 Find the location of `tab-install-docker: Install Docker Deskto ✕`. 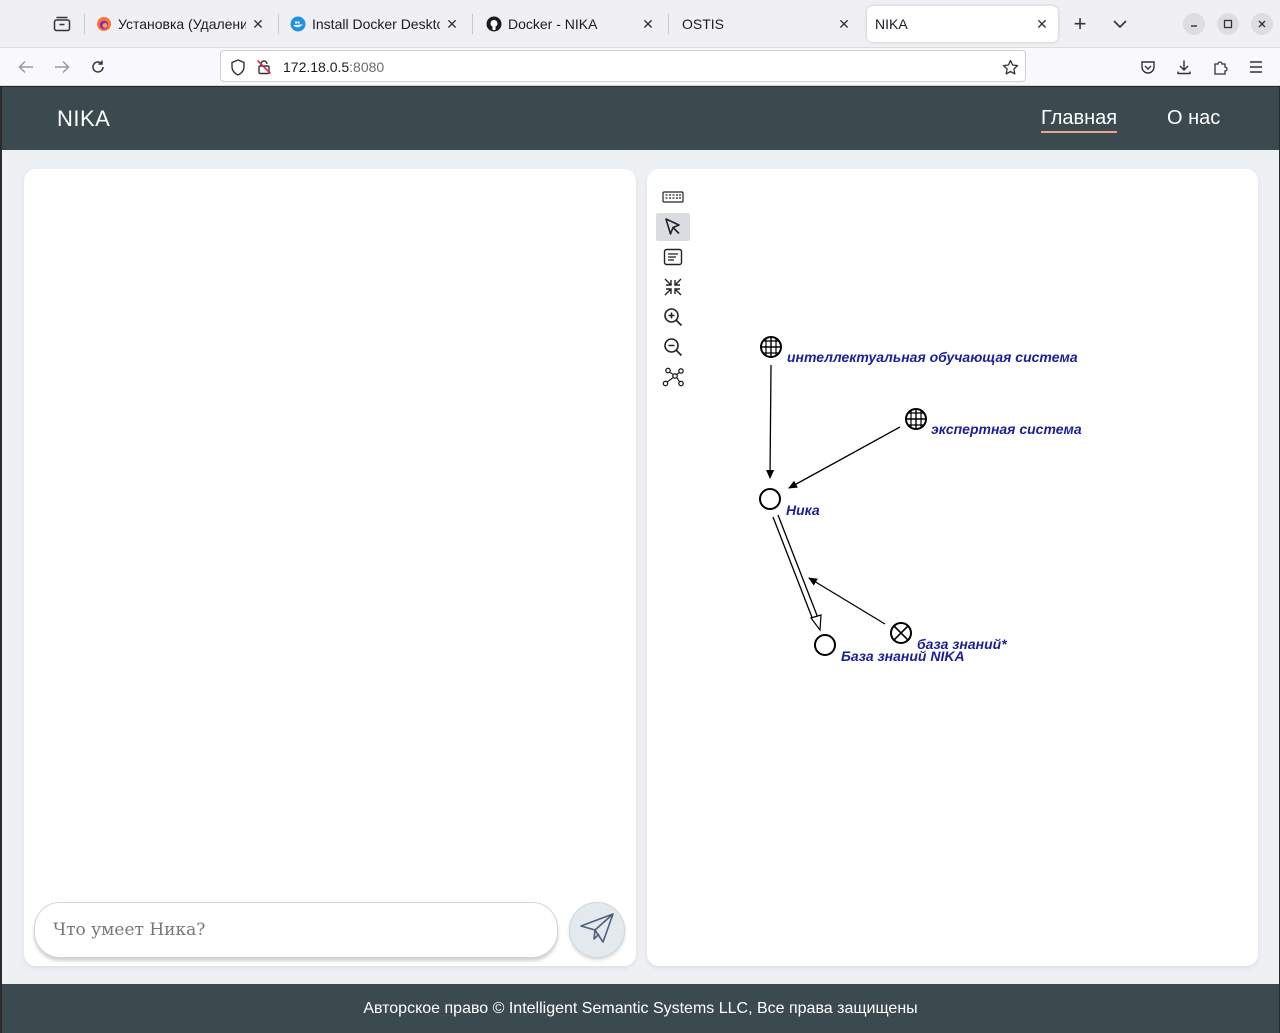

tab-install-docker: Install Docker Deskto ✕ is located at coordinates (375, 24).